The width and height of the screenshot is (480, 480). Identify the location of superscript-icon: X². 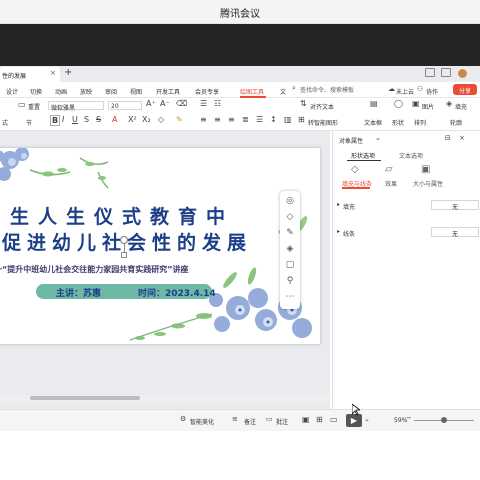
(132, 119).